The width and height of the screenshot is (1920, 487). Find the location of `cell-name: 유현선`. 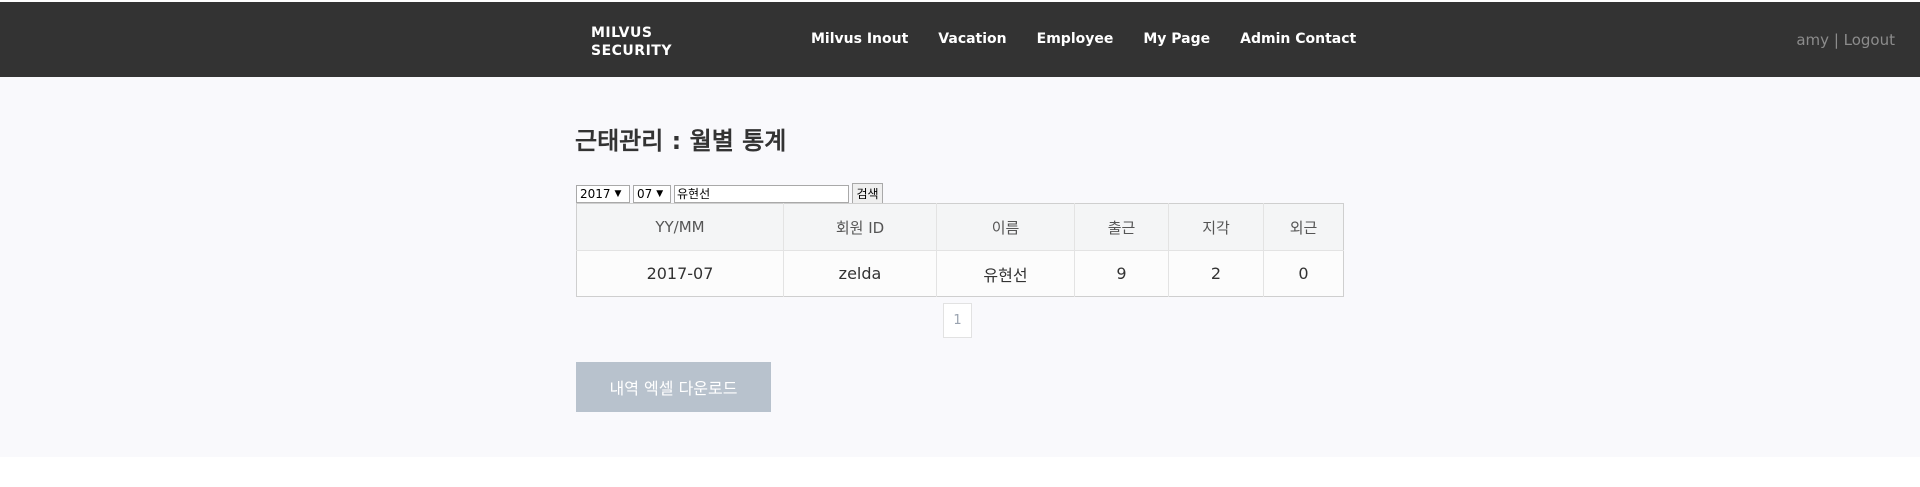

cell-name: 유현선 is located at coordinates (1005, 273).